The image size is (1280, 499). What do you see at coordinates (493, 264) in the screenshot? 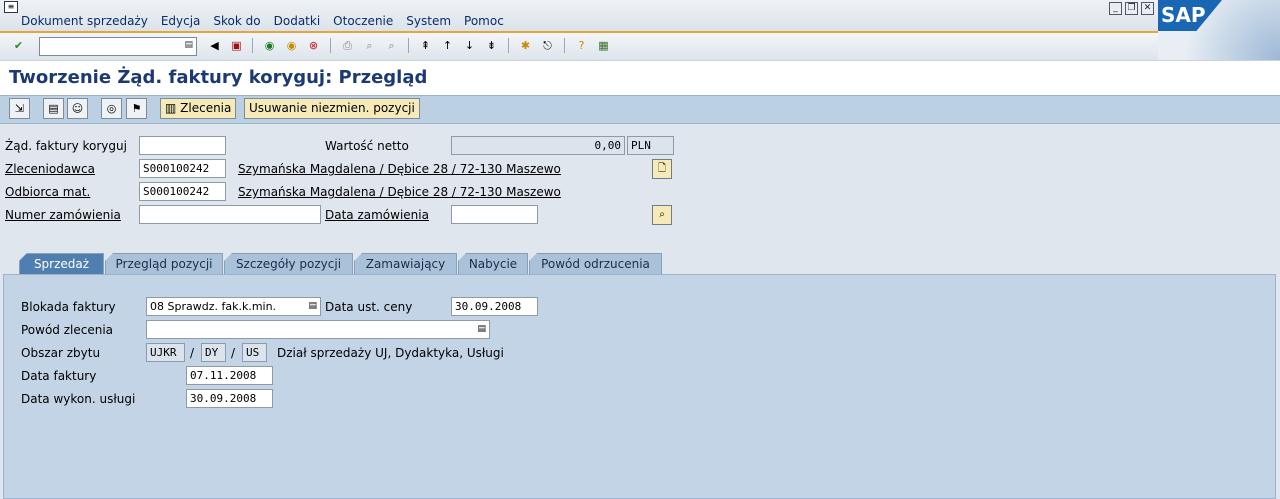
I see `tab-procurement: Nabycie` at bounding box center [493, 264].